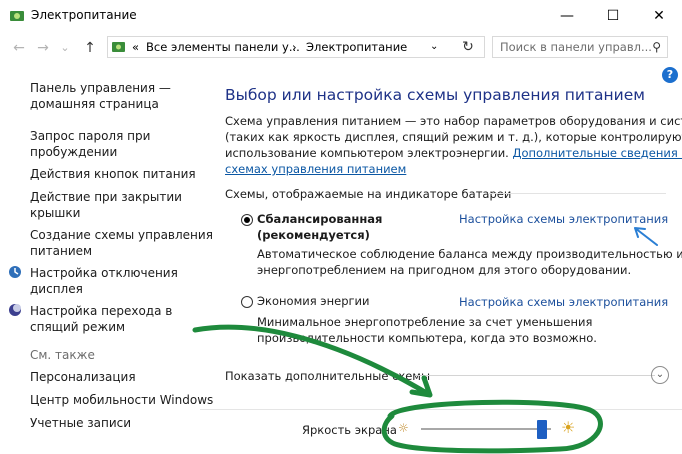  I want to click on show-more-plans-label: Показать дополнительные схемы, so click(327, 376).